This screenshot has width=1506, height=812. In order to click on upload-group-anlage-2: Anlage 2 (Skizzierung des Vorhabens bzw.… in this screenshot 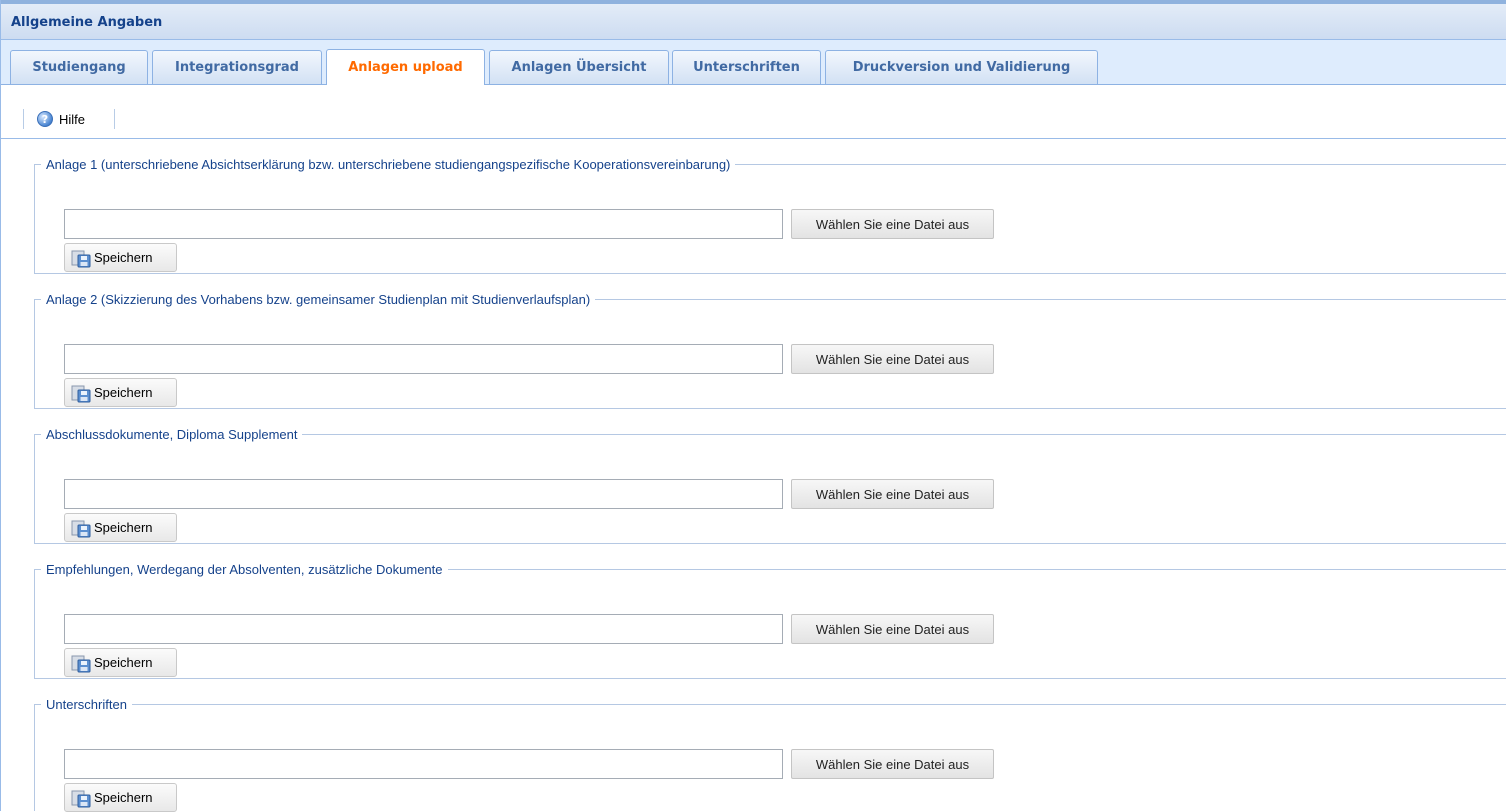, I will do `click(770, 350)`.